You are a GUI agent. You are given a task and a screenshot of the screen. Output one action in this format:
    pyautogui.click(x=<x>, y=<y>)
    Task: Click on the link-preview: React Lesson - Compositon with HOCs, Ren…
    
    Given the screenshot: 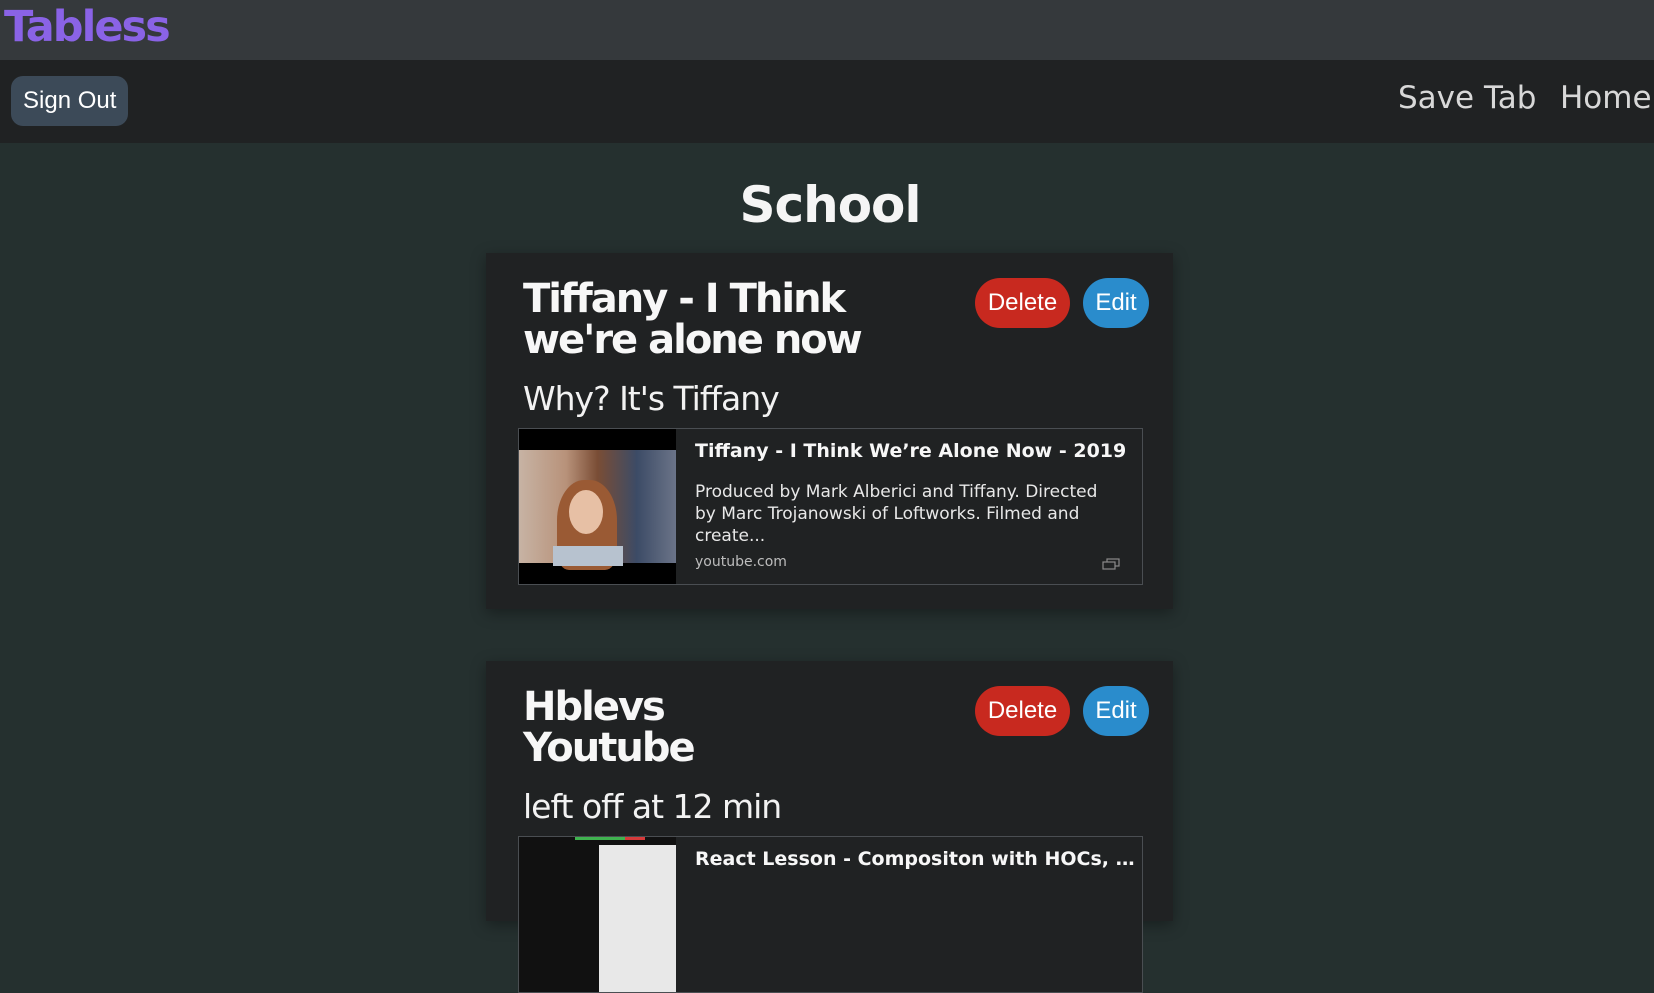 What is the action you would take?
    pyautogui.click(x=830, y=914)
    